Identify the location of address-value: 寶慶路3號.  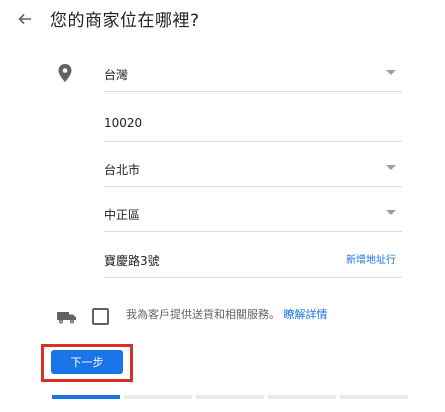
(132, 261).